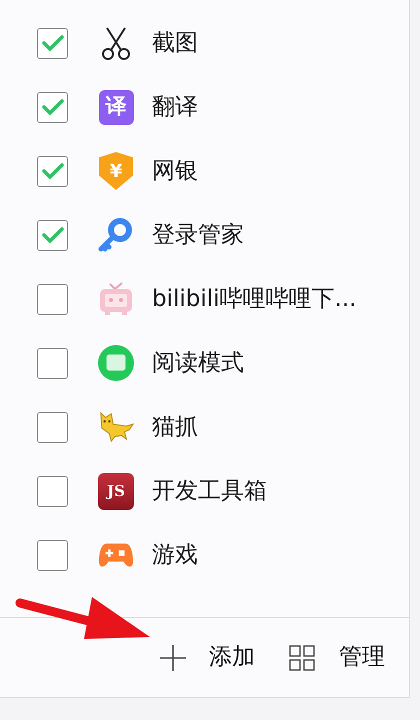 The height and width of the screenshot is (720, 420). Describe the element at coordinates (302, 657) in the screenshot. I see `grid-icon` at that location.